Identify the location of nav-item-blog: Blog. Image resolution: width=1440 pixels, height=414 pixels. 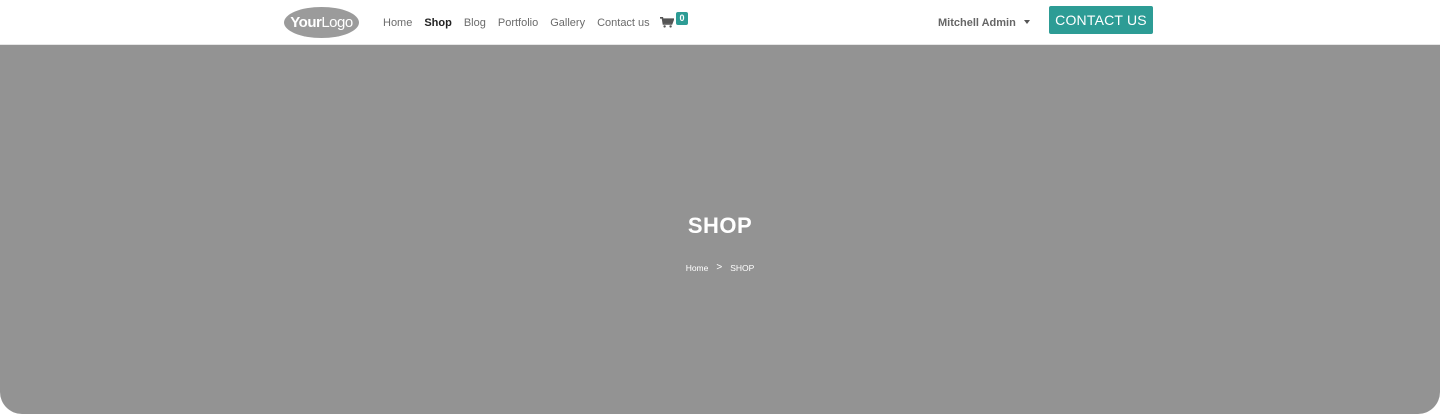
(475, 23).